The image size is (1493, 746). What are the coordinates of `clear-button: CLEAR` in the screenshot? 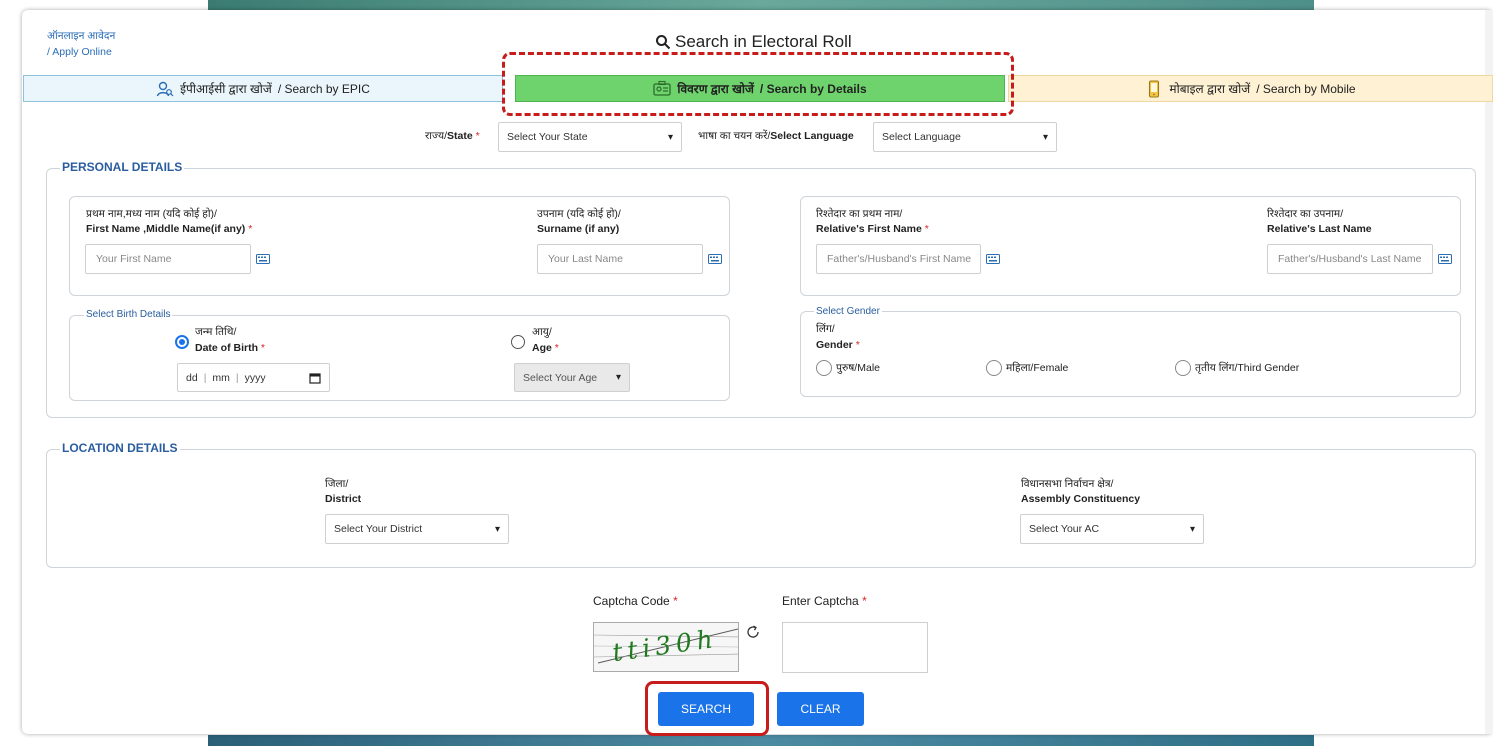 It's located at (820, 709).